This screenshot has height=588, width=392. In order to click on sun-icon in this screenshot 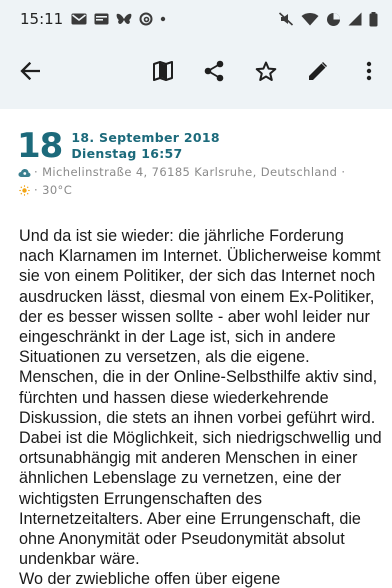, I will do `click(24, 190)`.